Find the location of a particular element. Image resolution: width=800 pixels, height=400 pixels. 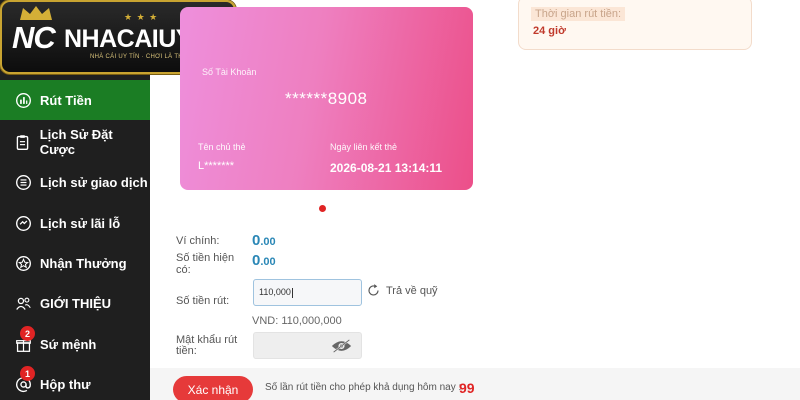

current-balance-label-cont: có: is located at coordinates (183, 270).